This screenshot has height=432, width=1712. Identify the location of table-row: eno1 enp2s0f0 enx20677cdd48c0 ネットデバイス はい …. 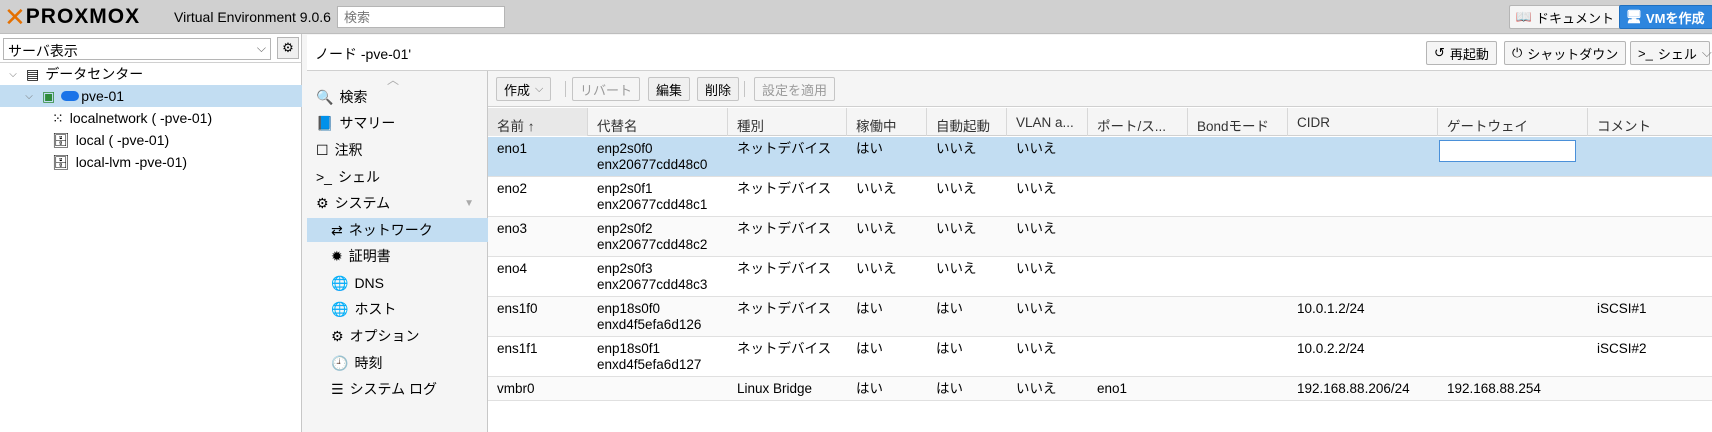
(1100, 157).